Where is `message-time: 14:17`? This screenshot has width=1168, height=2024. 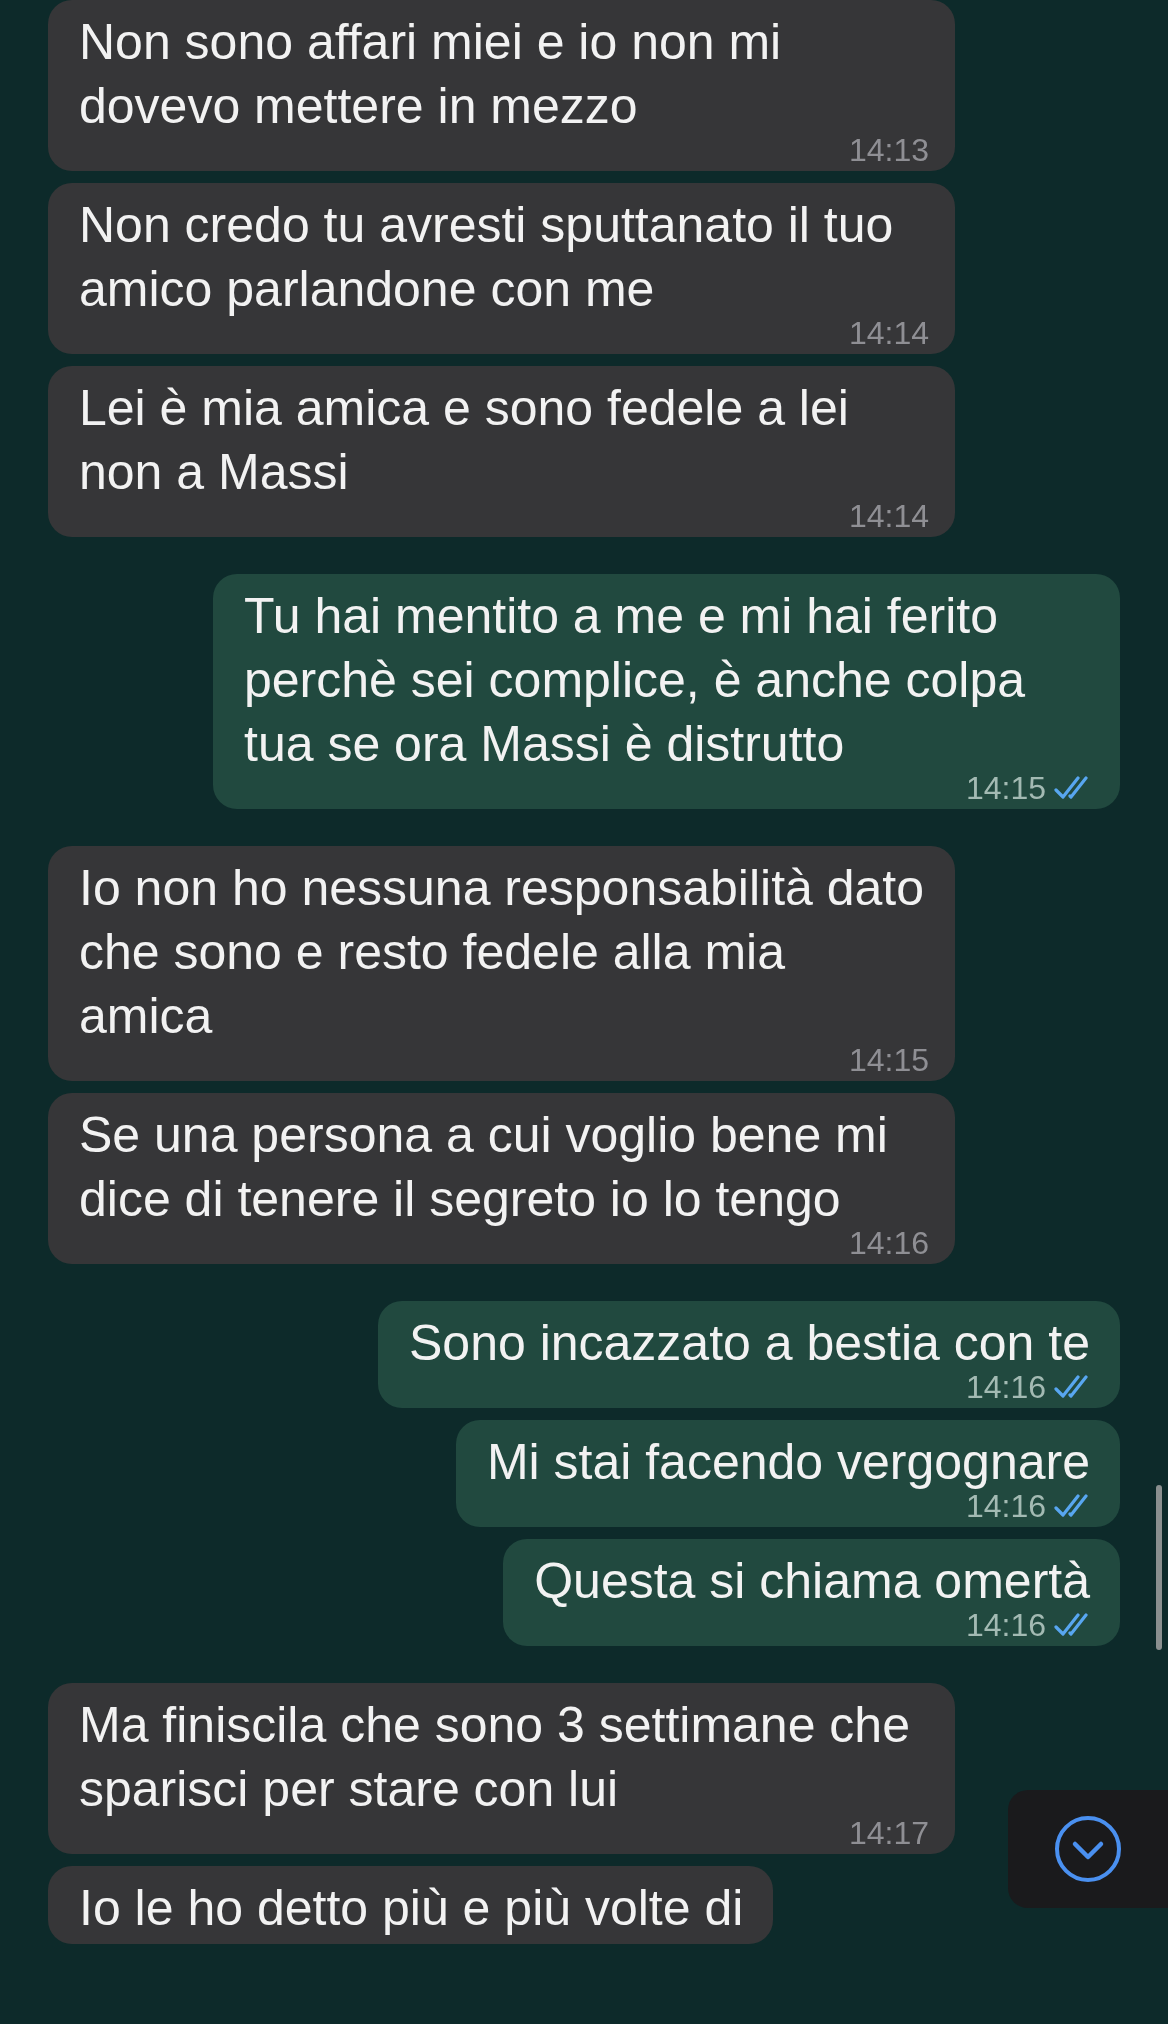
message-time: 14:17 is located at coordinates (888, 1833).